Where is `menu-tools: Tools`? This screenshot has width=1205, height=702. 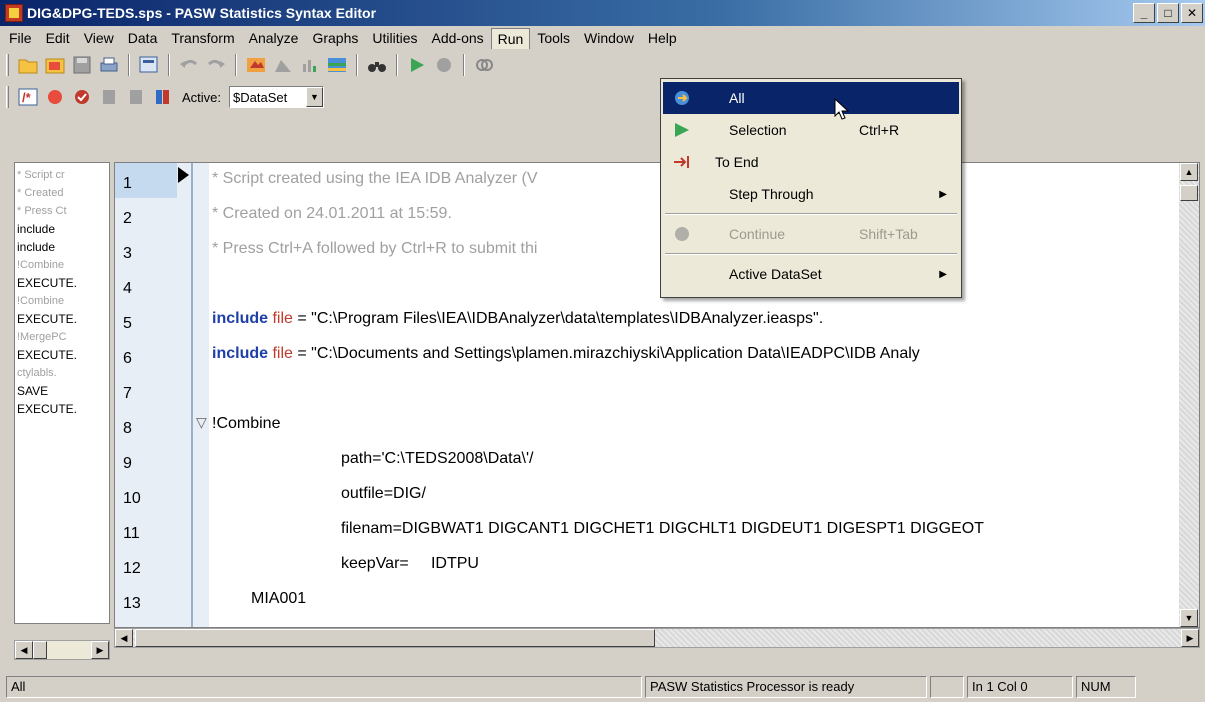
menu-tools: Tools is located at coordinates (553, 38).